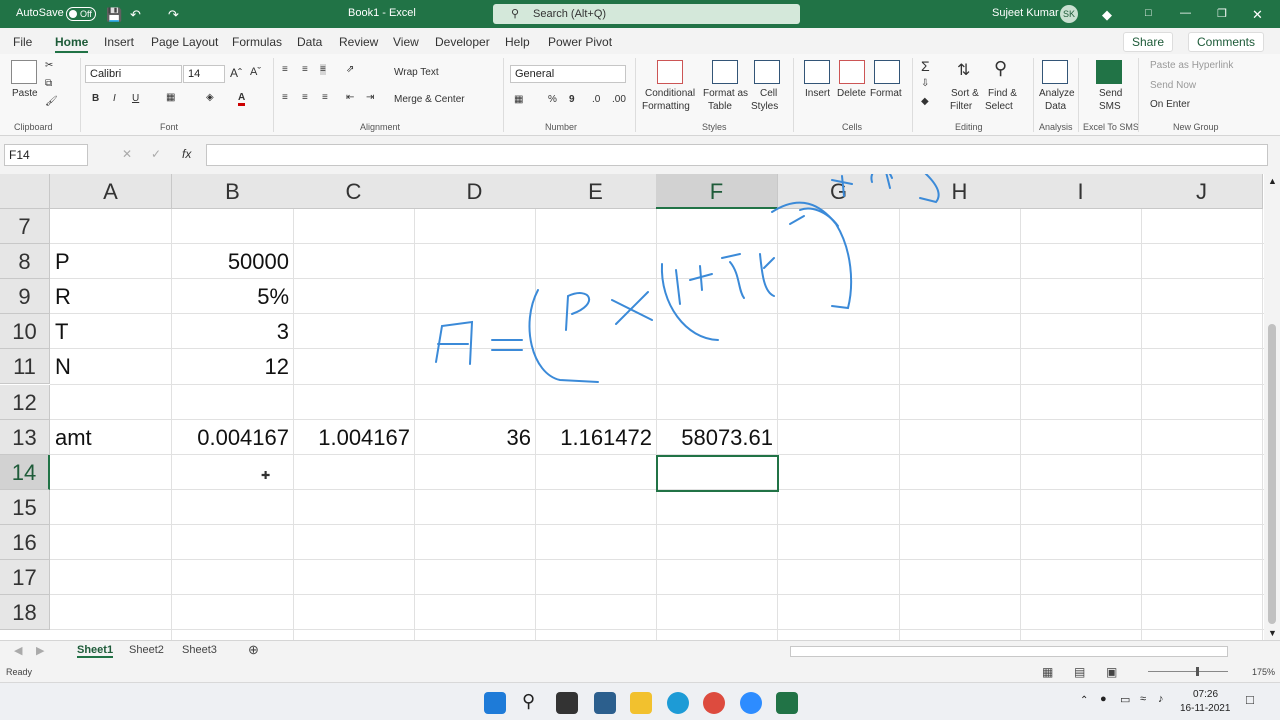 This screenshot has height=720, width=1280. I want to click on fill-icon: ⇩, so click(925, 83).